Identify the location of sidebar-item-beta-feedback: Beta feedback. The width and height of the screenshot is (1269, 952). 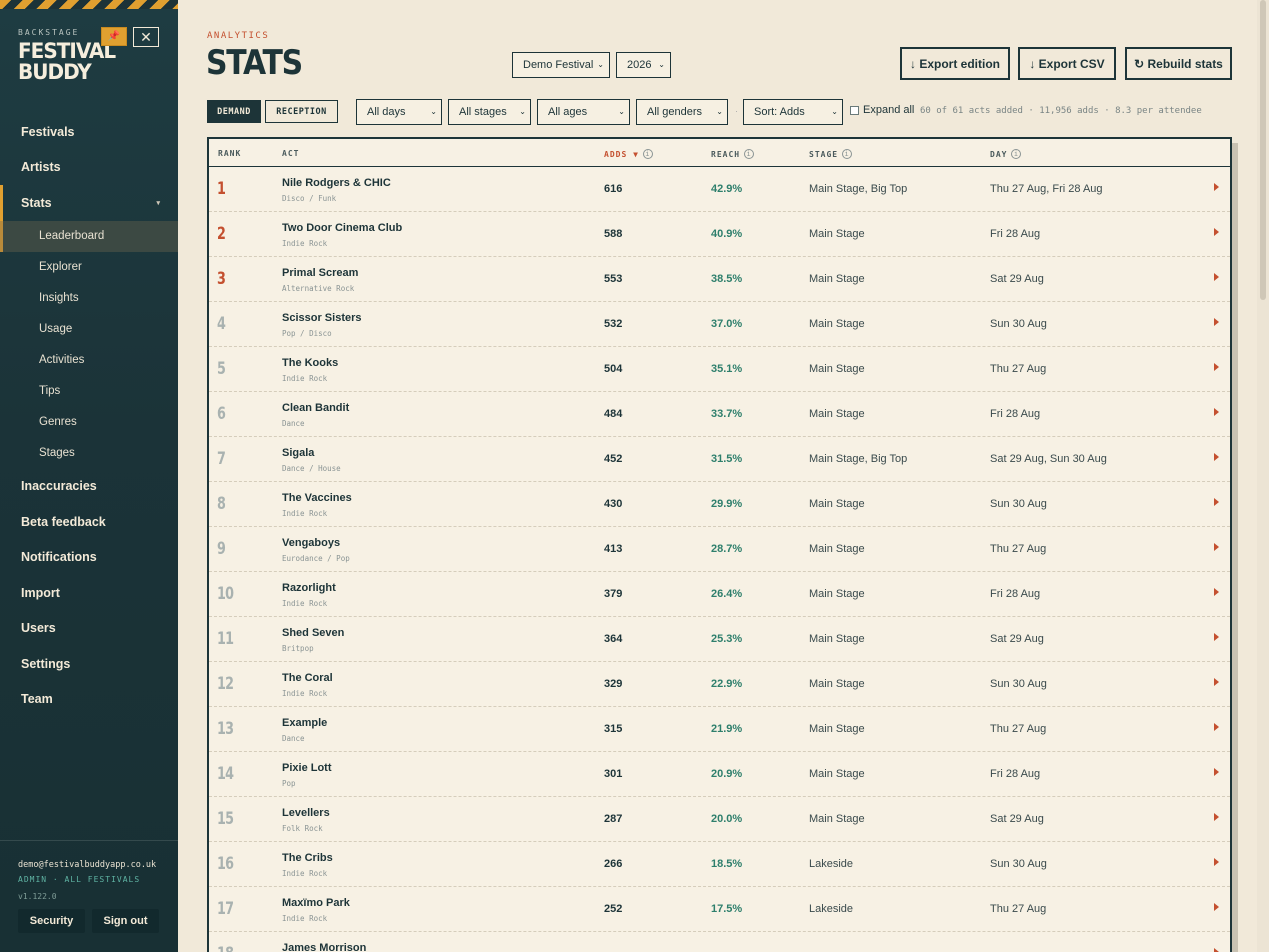
(89, 522).